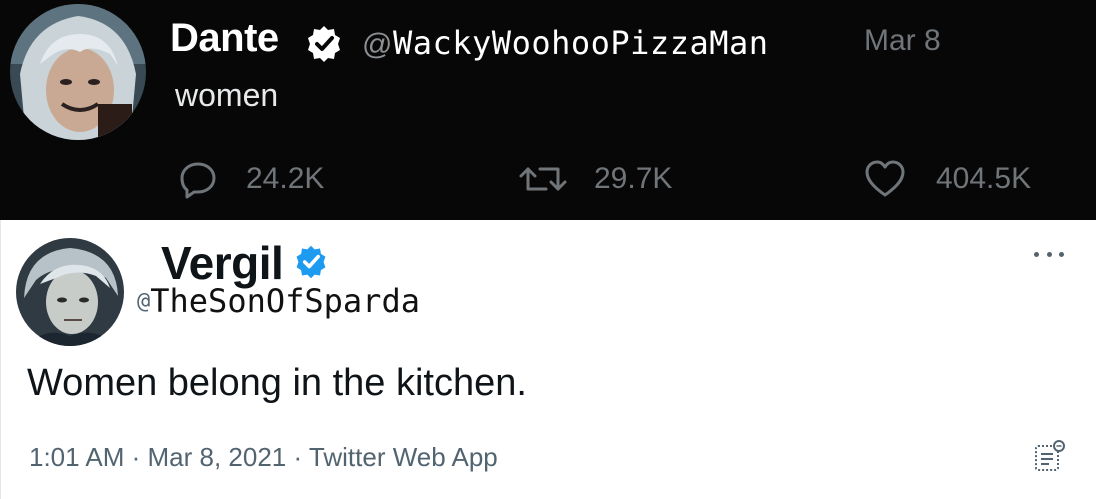 This screenshot has height=499, width=1096. I want to click on vergil-handle: @TheSonOfSparda, so click(278, 301).